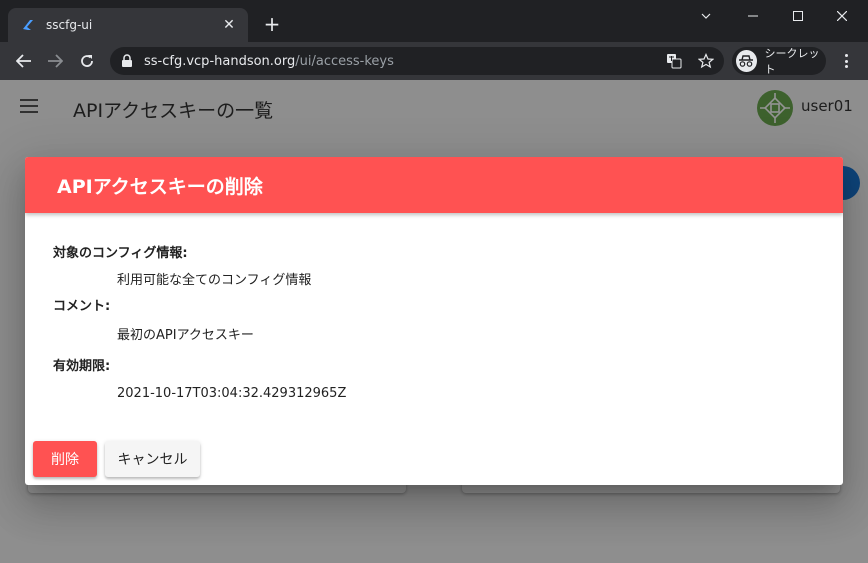  What do you see at coordinates (229, 25) in the screenshot?
I see `tab-close-icon: ✕` at bounding box center [229, 25].